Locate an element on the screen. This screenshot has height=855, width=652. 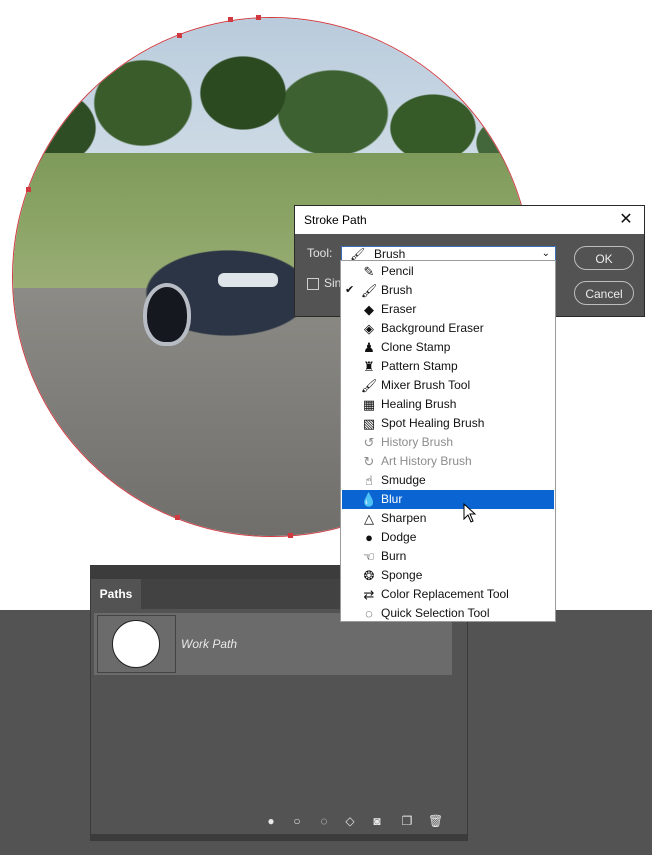
dropdown-item-blur: 💧 Blur is located at coordinates (448, 499).